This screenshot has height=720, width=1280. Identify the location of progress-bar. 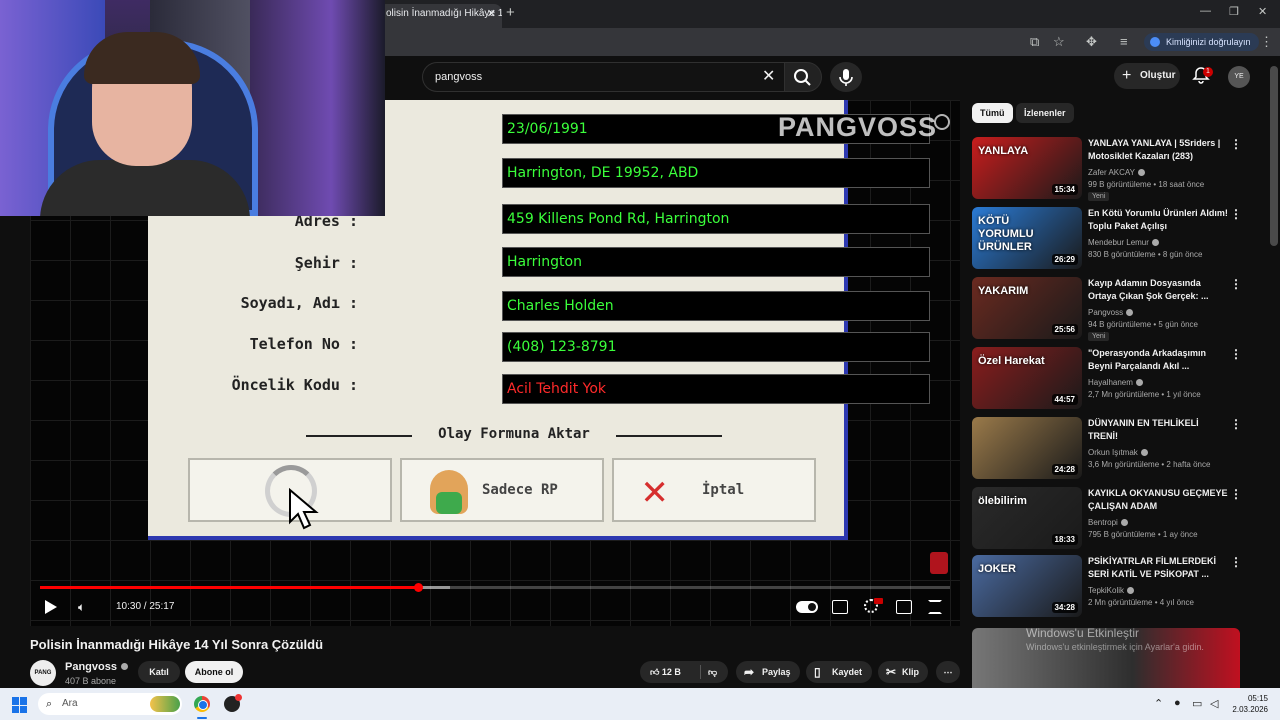
(495, 587).